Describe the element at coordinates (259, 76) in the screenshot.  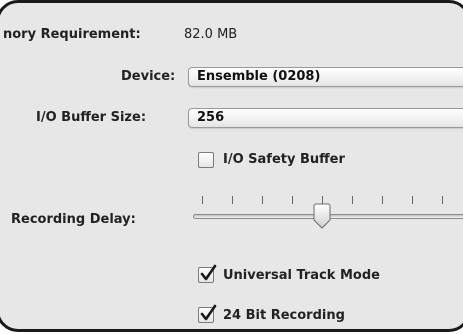
I see `device-selected-value: Ensemble (0208)` at that location.